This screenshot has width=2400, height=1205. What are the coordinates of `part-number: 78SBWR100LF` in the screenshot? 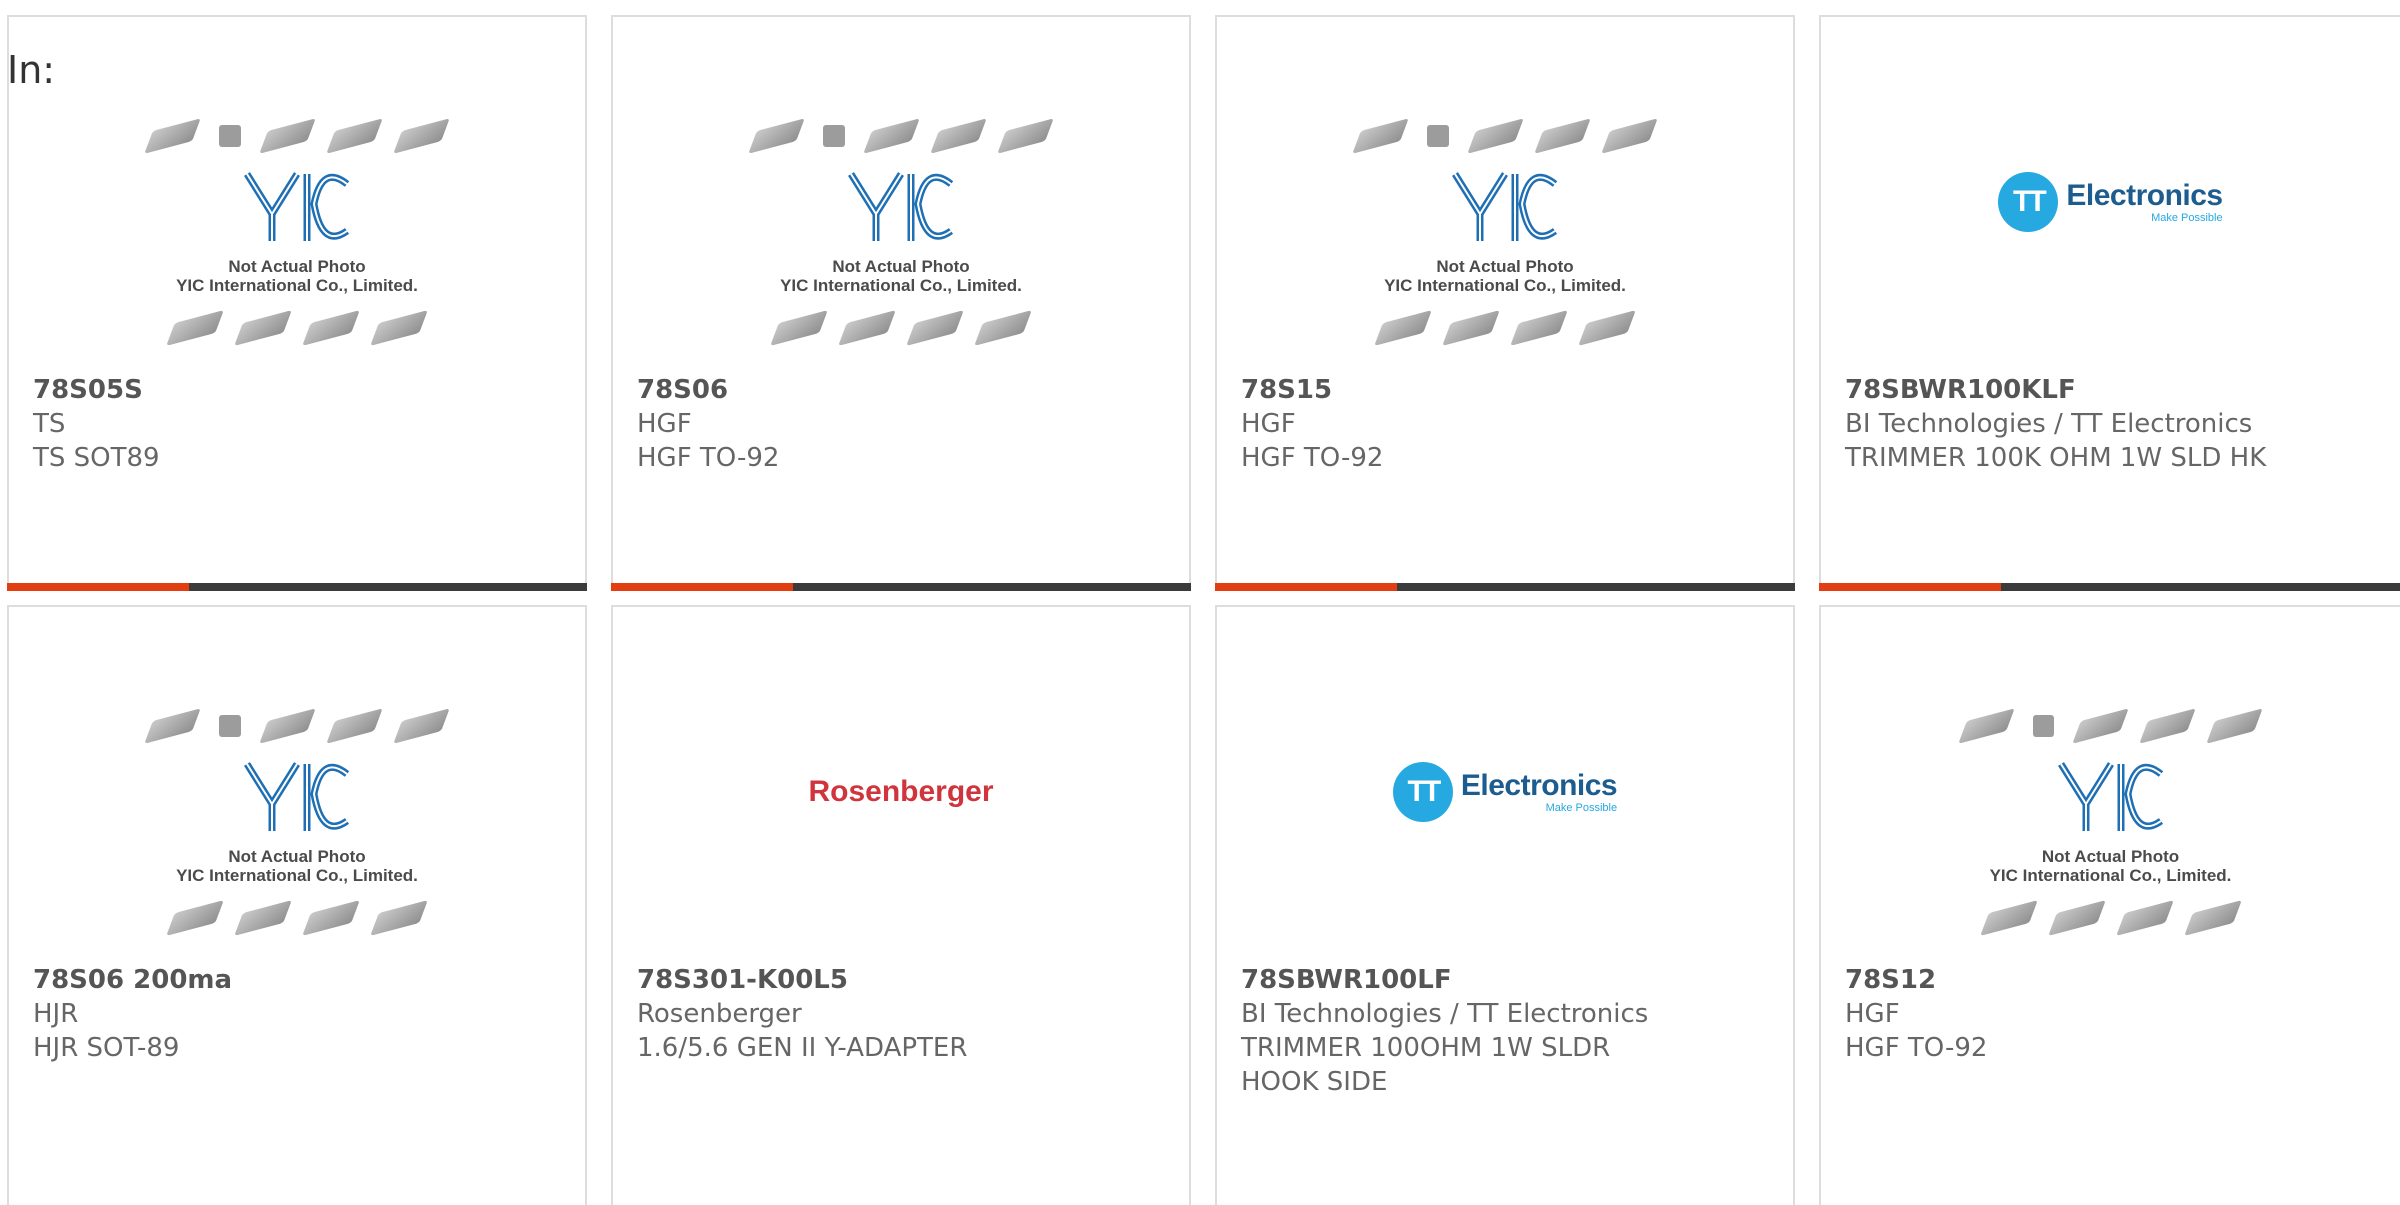 It's located at (1510, 980).